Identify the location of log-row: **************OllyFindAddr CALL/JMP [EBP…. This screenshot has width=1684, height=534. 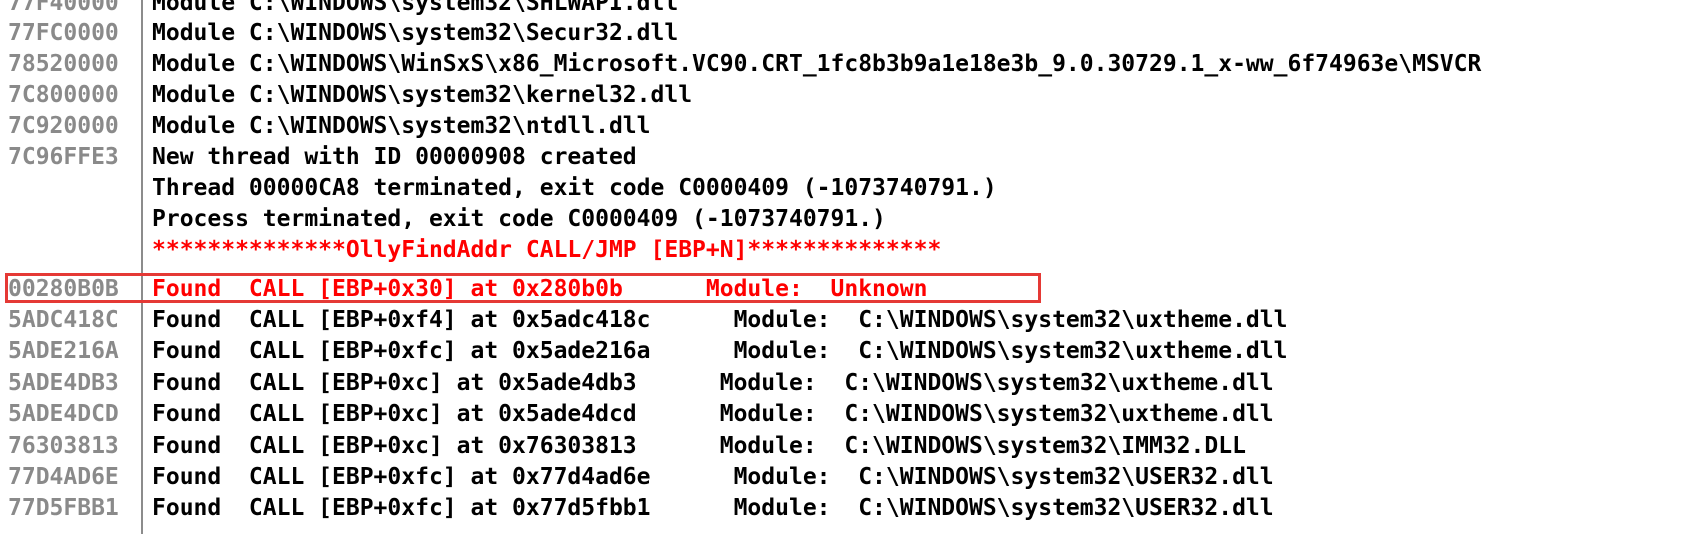
(842, 250).